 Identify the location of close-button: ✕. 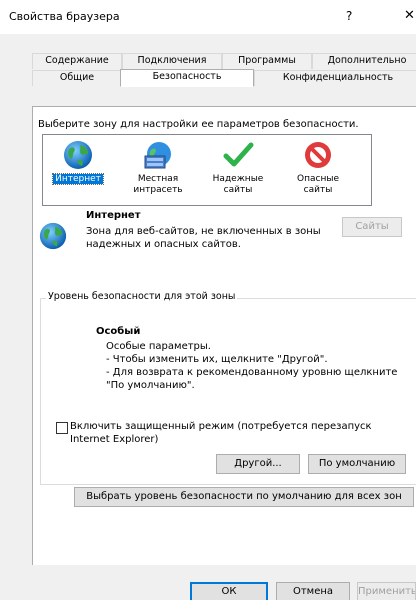
(409, 15).